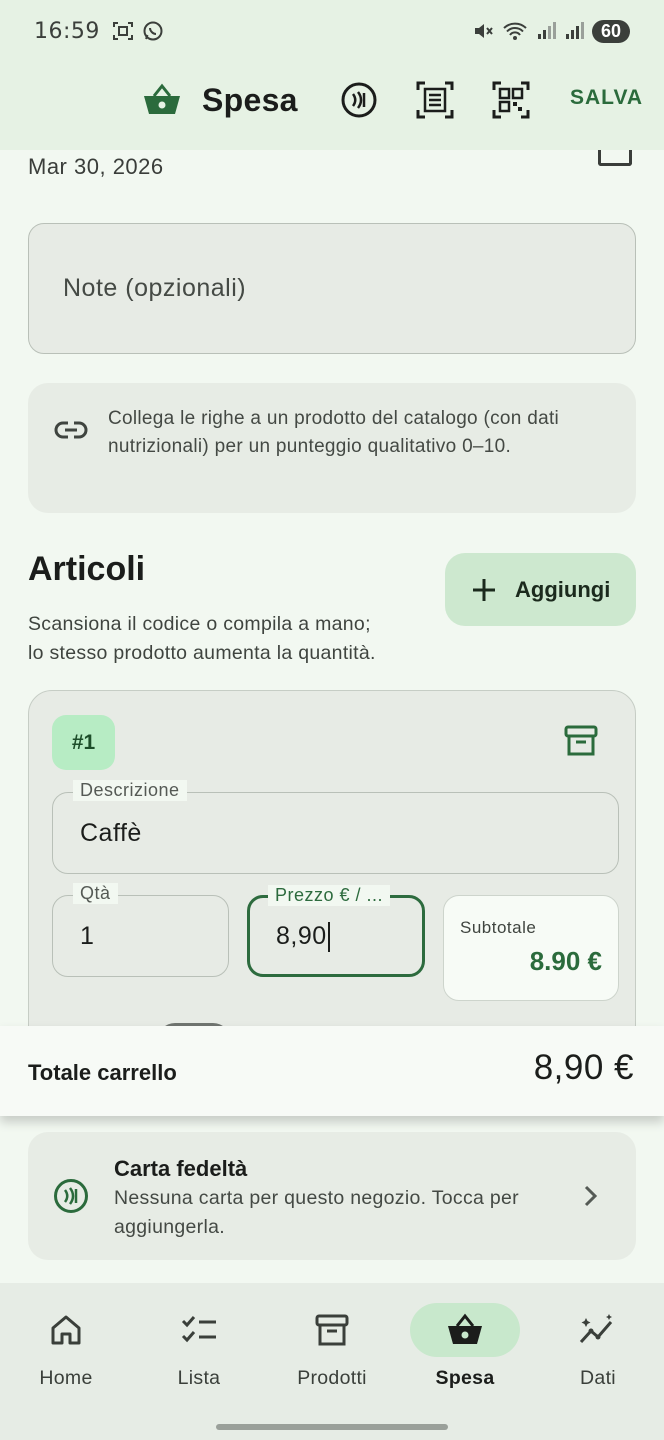 The height and width of the screenshot is (1440, 664). Describe the element at coordinates (83, 742) in the screenshot. I see `item-number-badge: #1` at that location.